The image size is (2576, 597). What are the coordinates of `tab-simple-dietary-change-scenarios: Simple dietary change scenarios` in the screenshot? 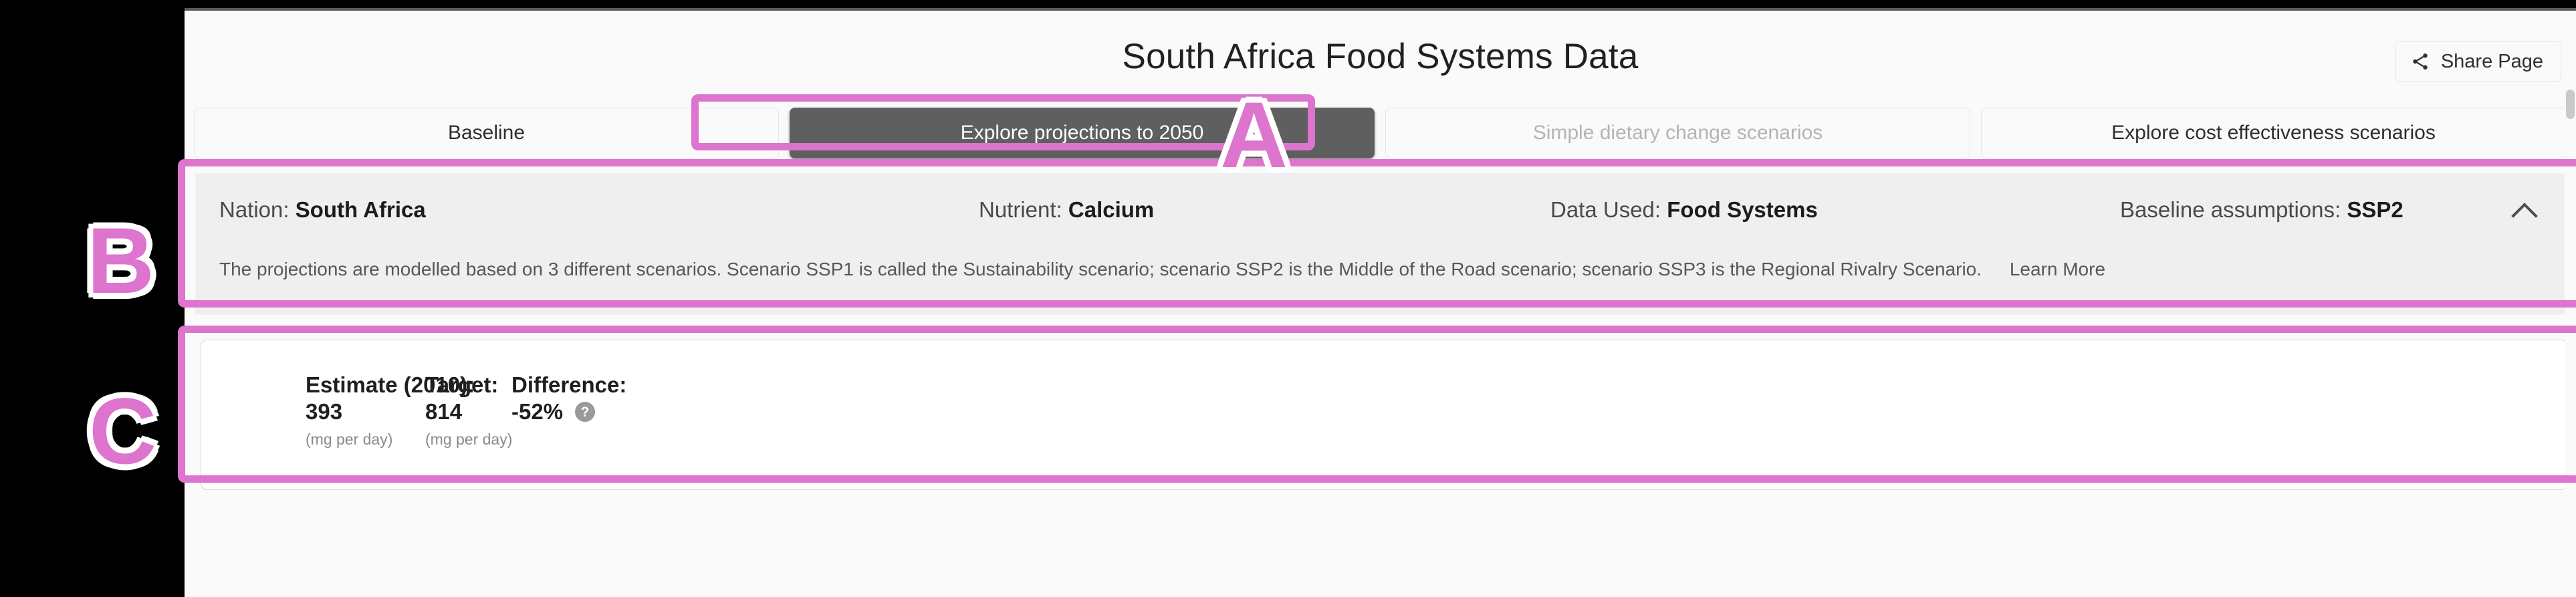 It's located at (1677, 133).